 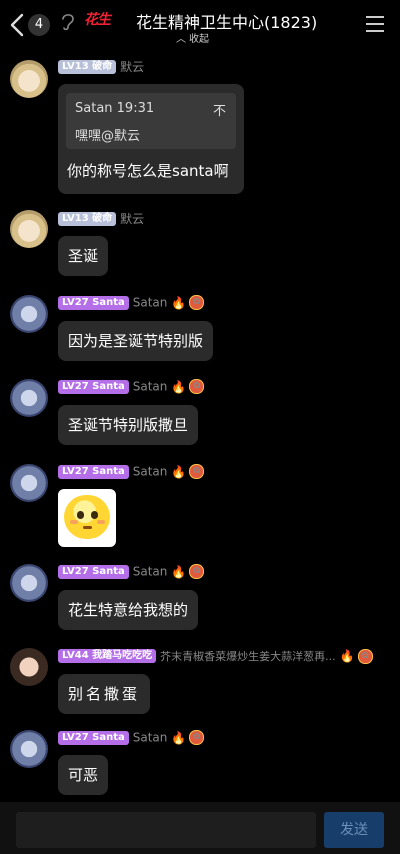 I want to click on collapse-label: 收起, so click(x=199, y=39).